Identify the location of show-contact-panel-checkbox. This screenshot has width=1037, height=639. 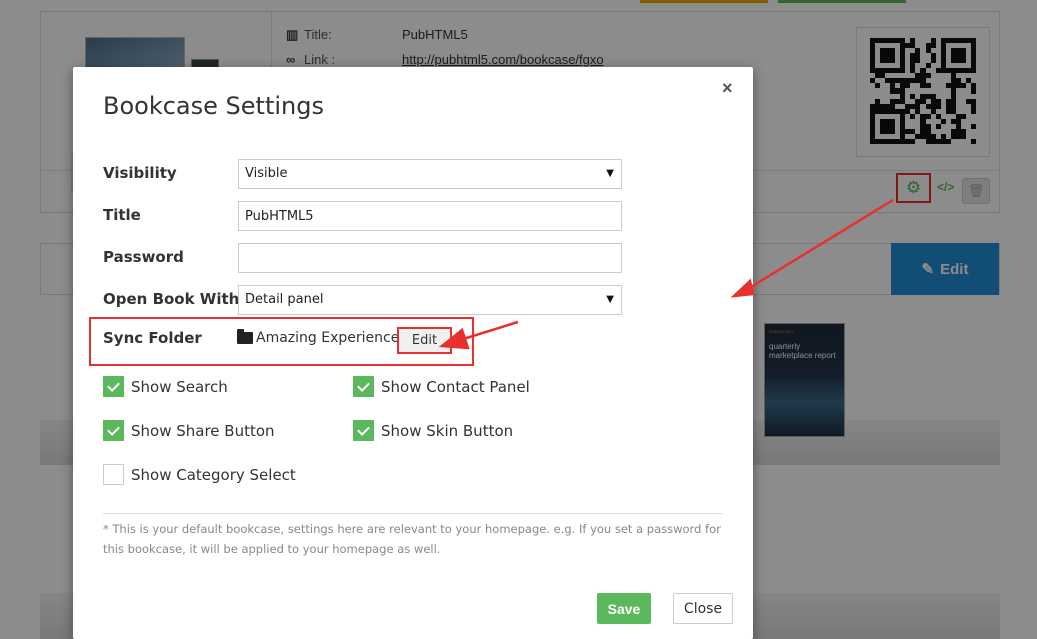
(363, 386).